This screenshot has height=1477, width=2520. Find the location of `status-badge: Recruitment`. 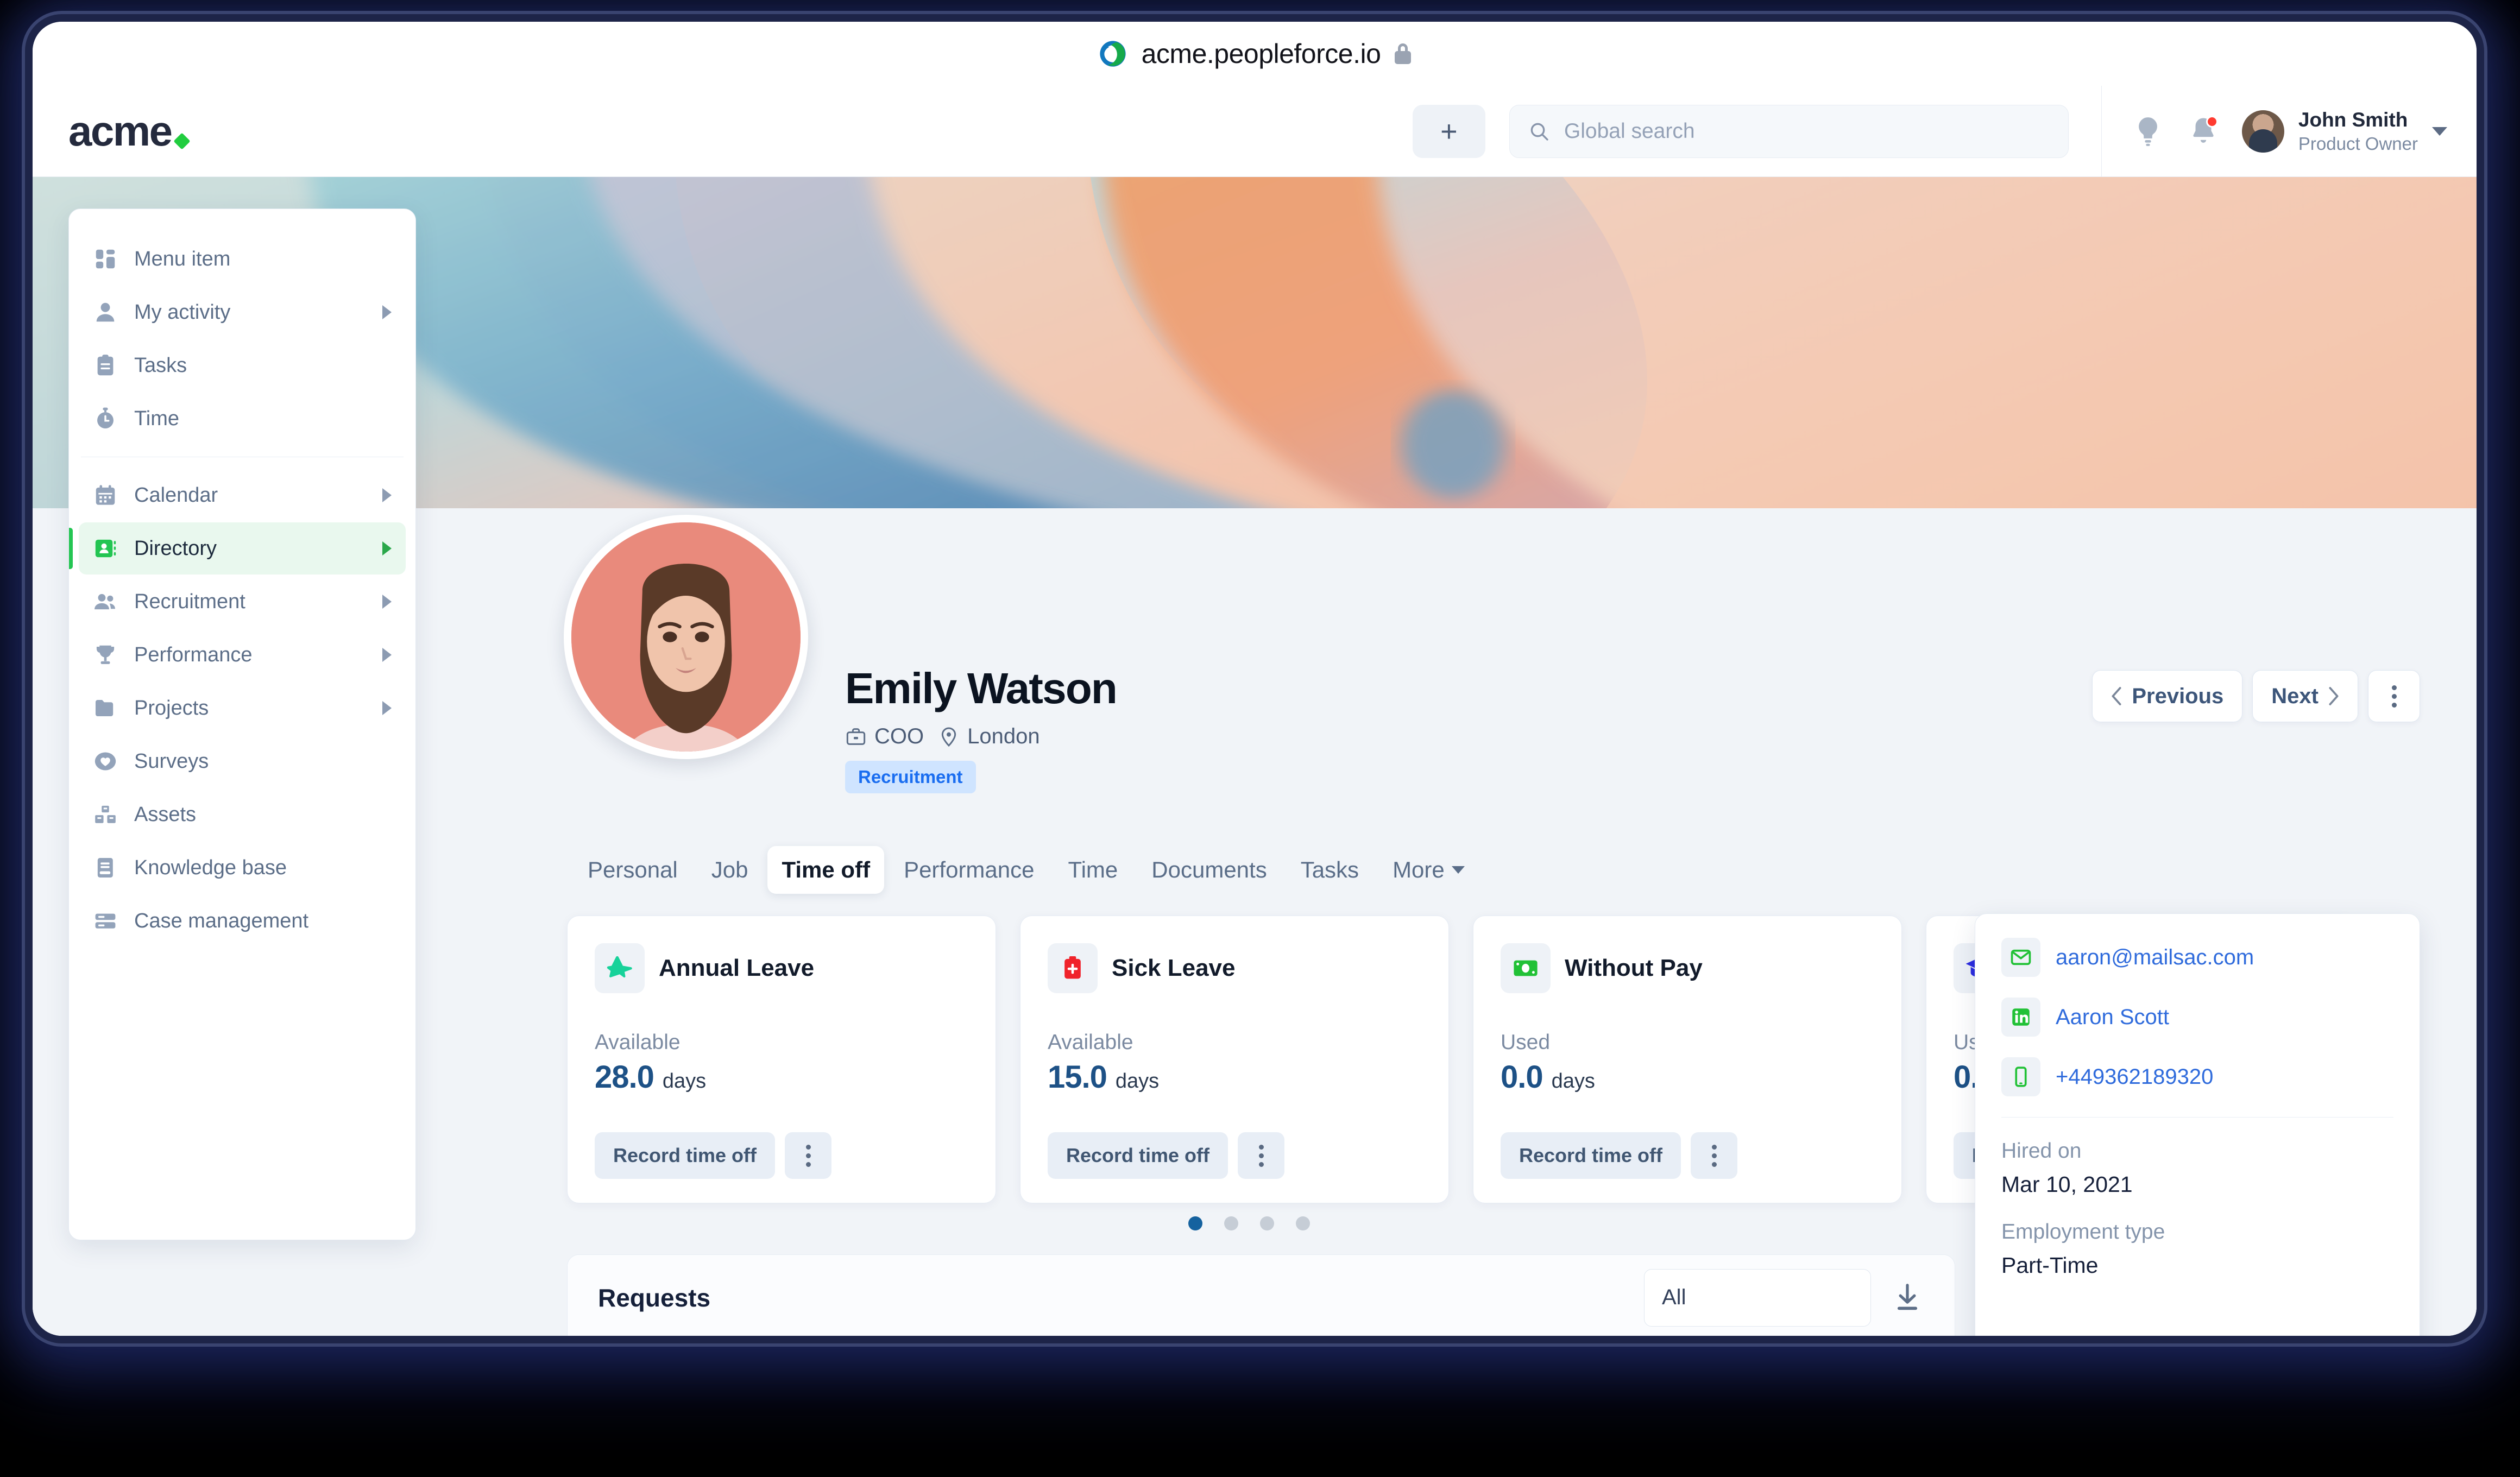

status-badge: Recruitment is located at coordinates (910, 777).